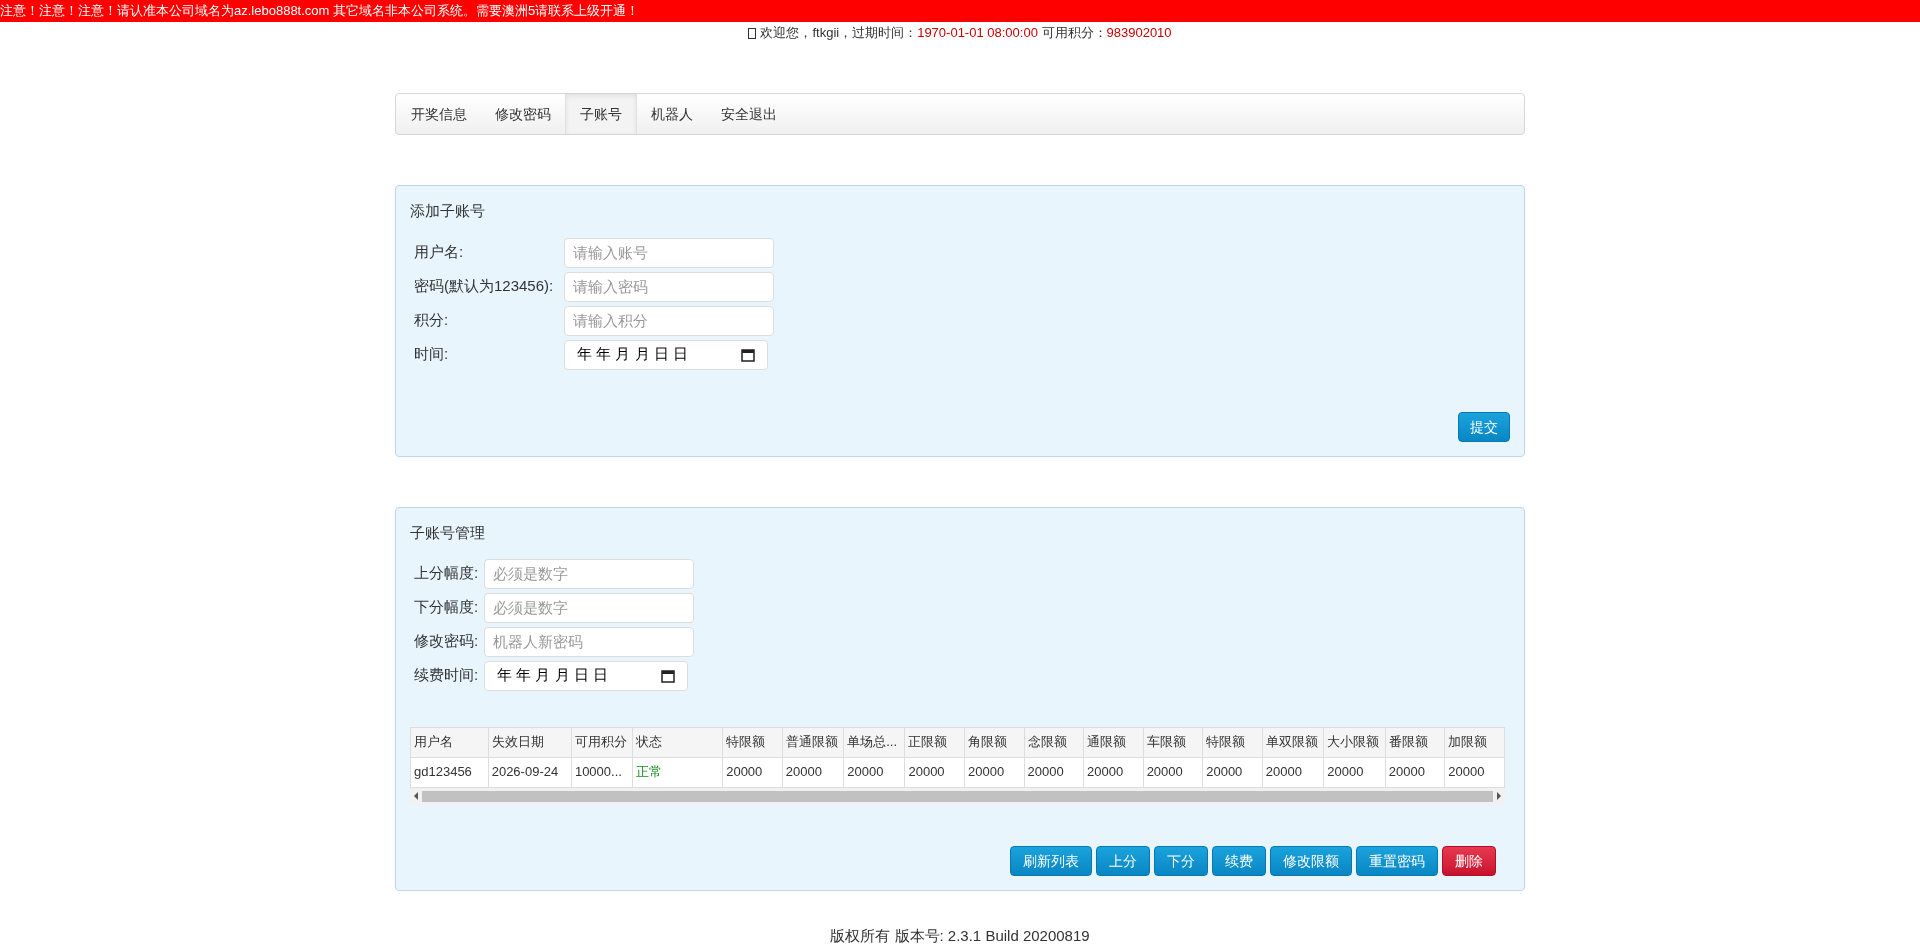  Describe the element at coordinates (672, 114) in the screenshot. I see `nav-tab: 机器人` at that location.